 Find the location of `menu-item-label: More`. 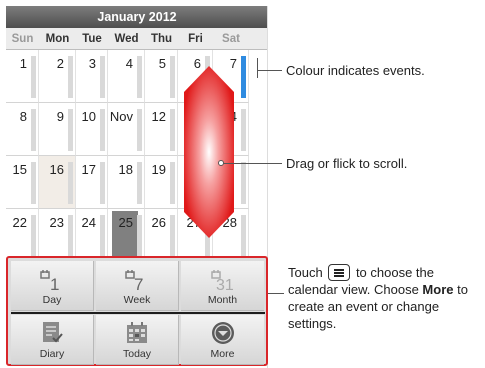

menu-item-label: More is located at coordinates (222, 354).